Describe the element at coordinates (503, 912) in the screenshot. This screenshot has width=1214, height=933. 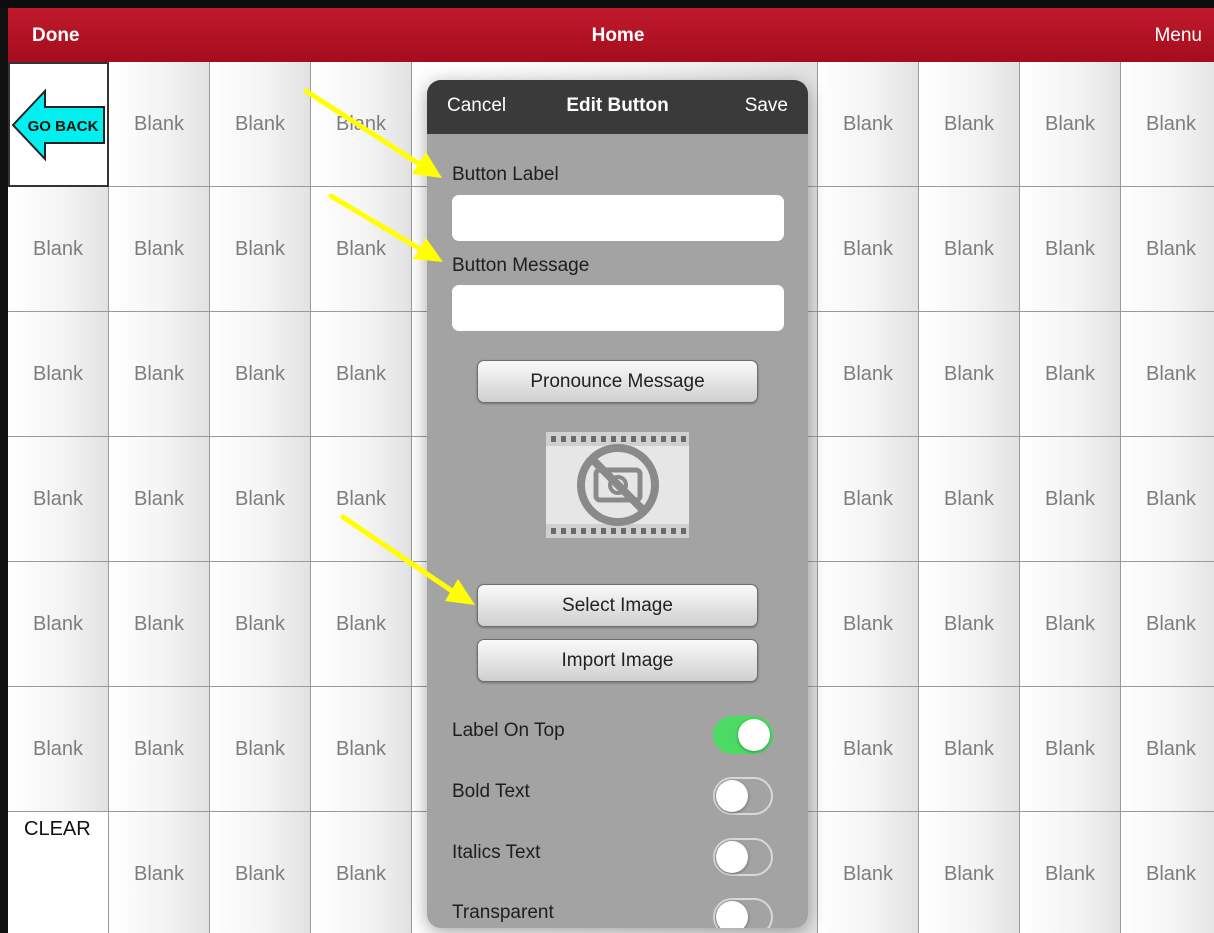
I see `transparent-label: Transparent` at that location.